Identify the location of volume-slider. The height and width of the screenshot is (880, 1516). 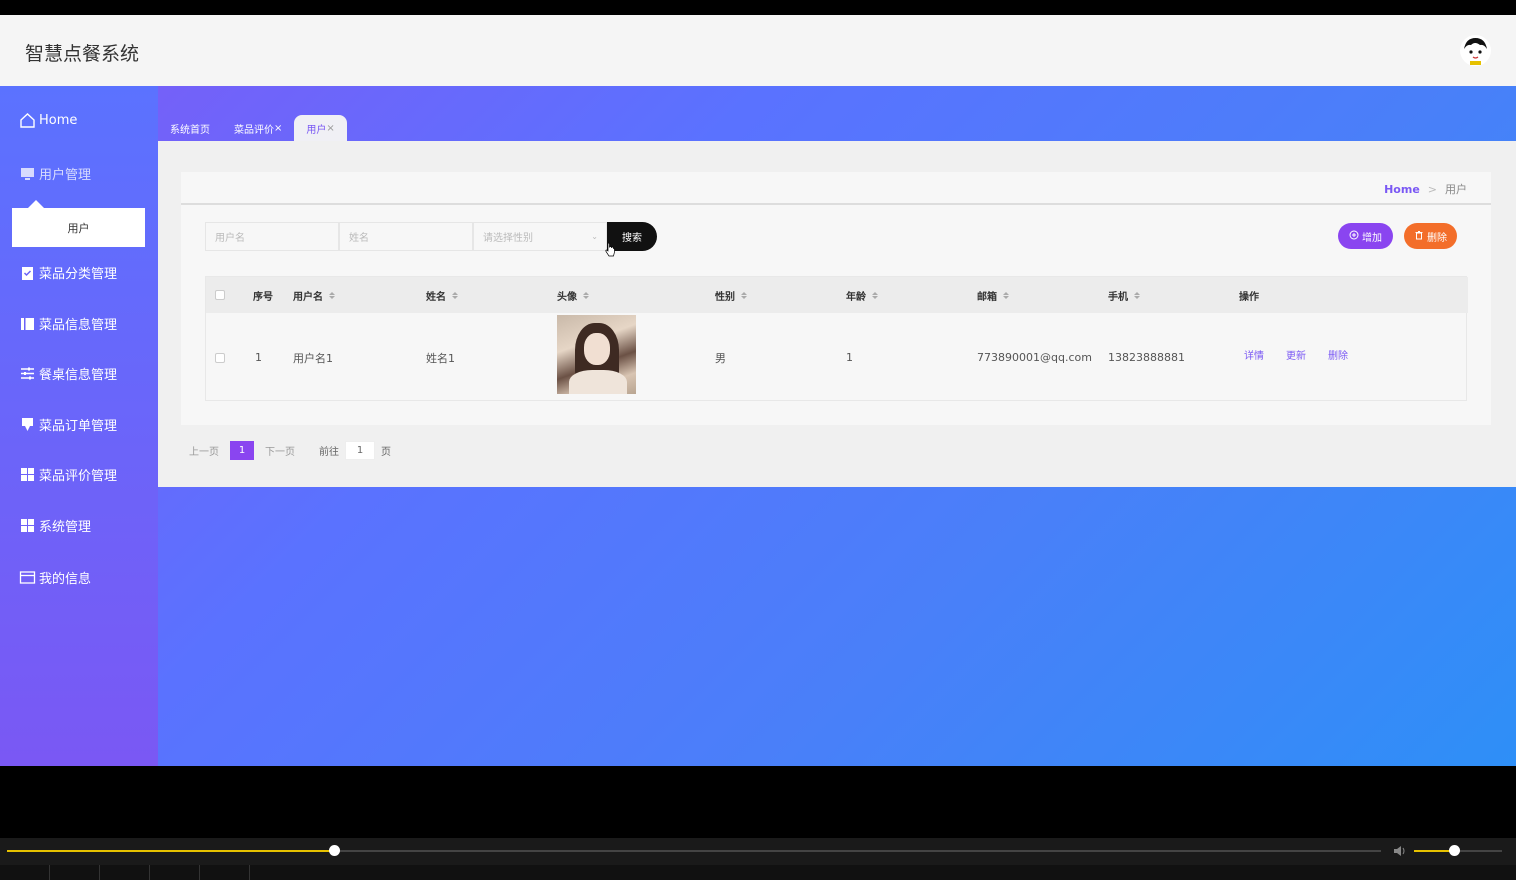
(1458, 850).